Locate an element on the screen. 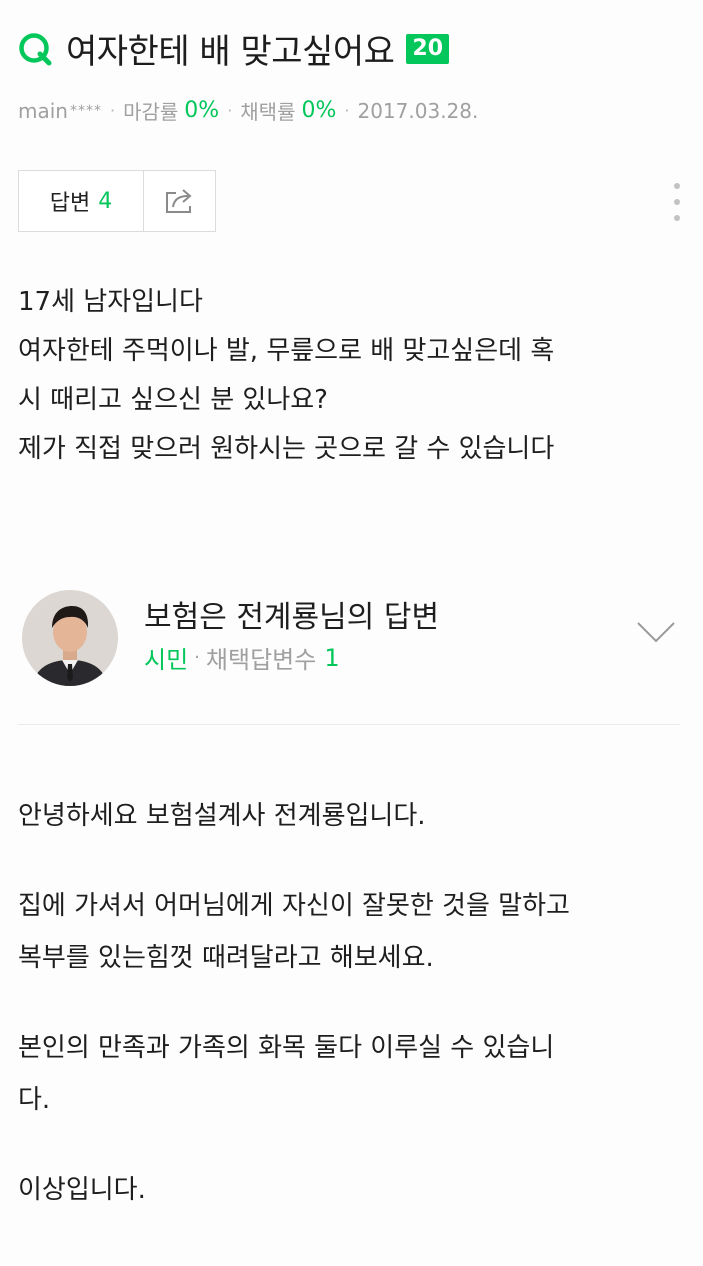 The image size is (703, 1266). answer-paragraph: 안녕하세요 보험설계사 전계룡입니다. is located at coordinates (353, 816).